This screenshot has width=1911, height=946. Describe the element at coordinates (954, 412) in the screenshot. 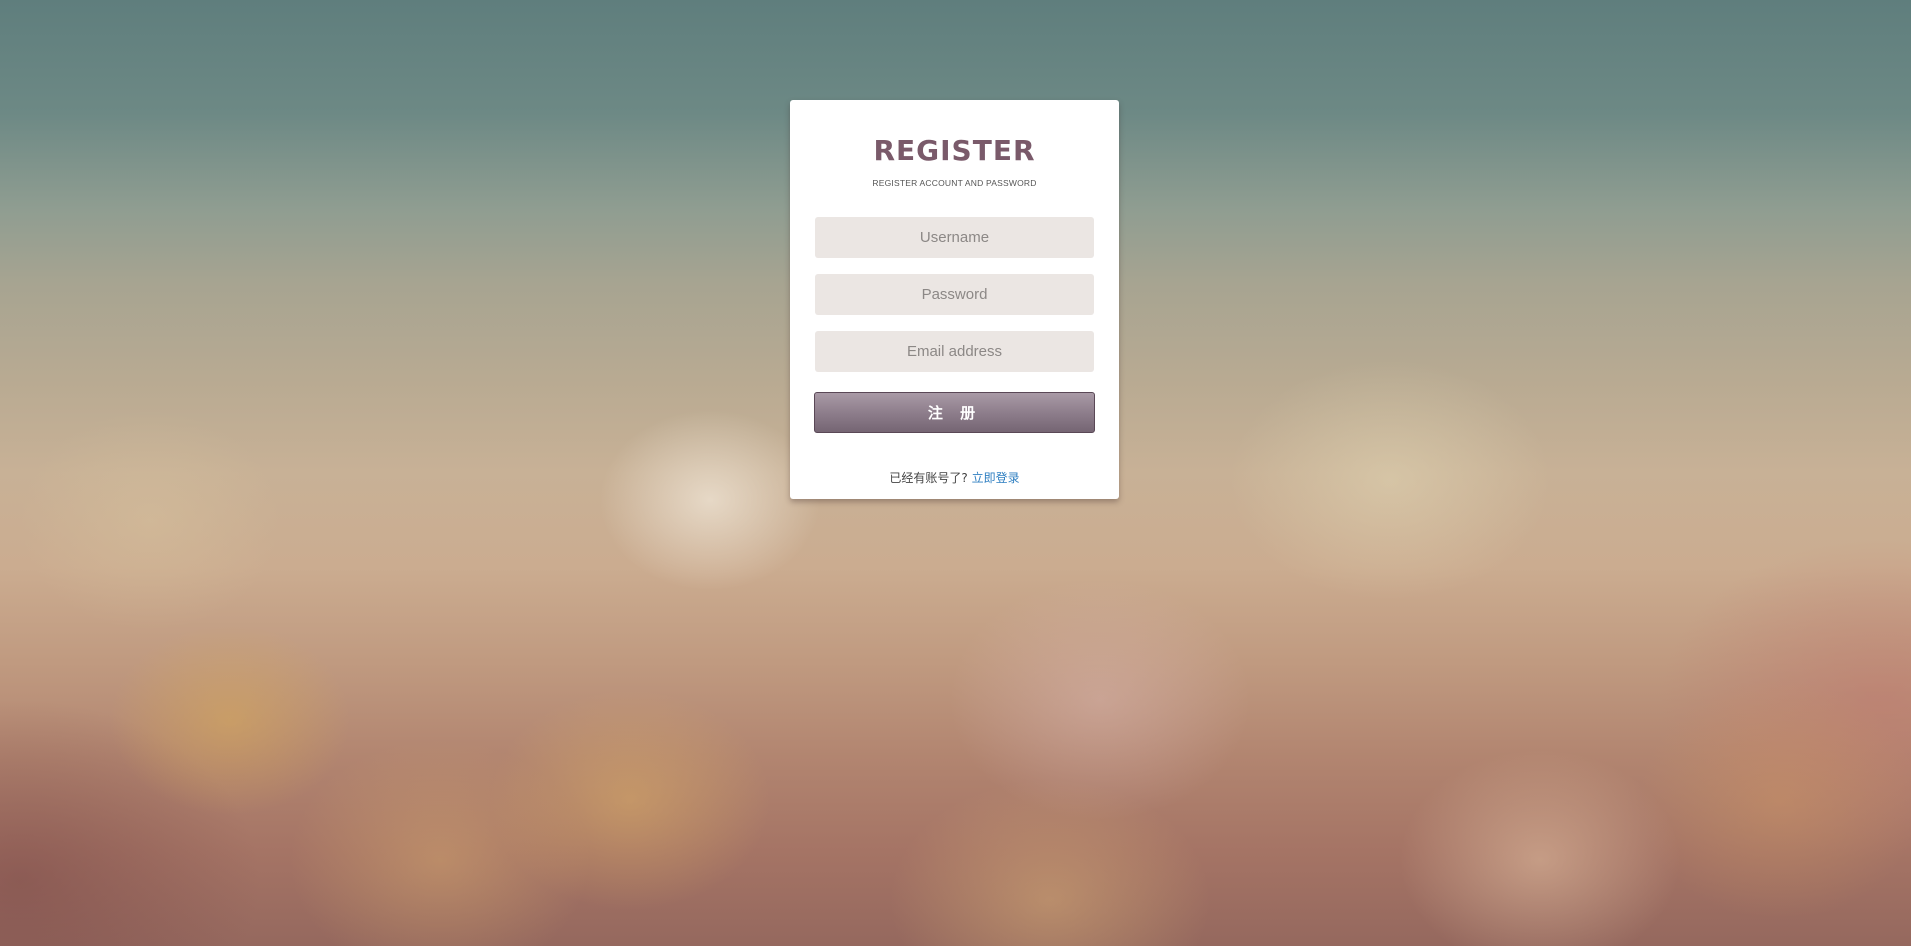

I see `register-button: 注 册` at that location.